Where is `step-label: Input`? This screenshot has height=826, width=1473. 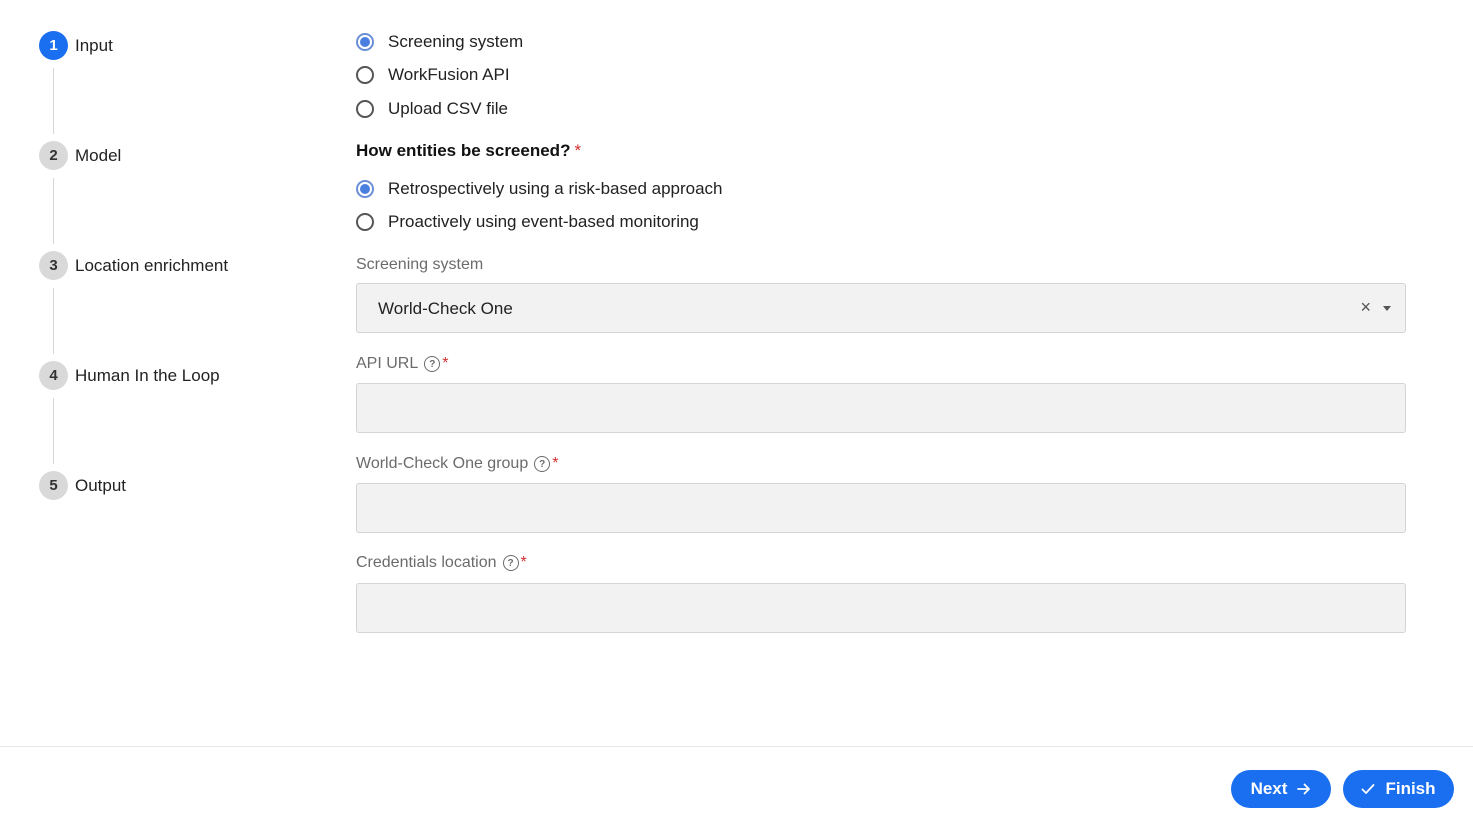 step-label: Input is located at coordinates (94, 45).